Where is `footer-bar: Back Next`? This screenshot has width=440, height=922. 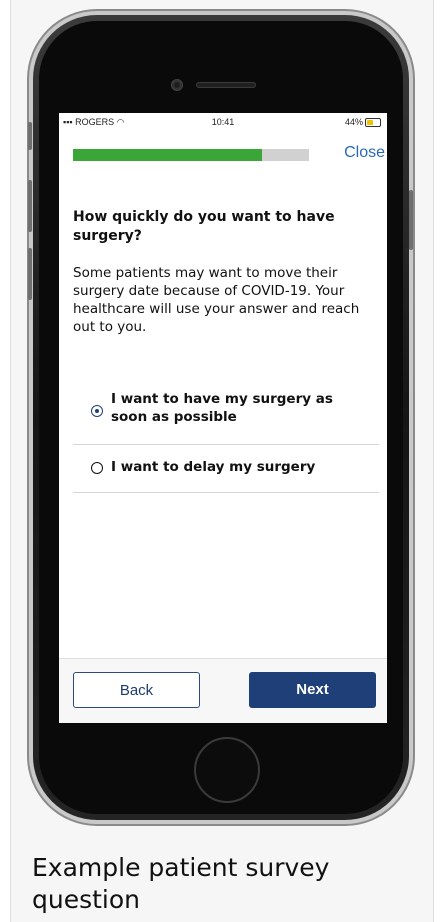 footer-bar: Back Next is located at coordinates (223, 690).